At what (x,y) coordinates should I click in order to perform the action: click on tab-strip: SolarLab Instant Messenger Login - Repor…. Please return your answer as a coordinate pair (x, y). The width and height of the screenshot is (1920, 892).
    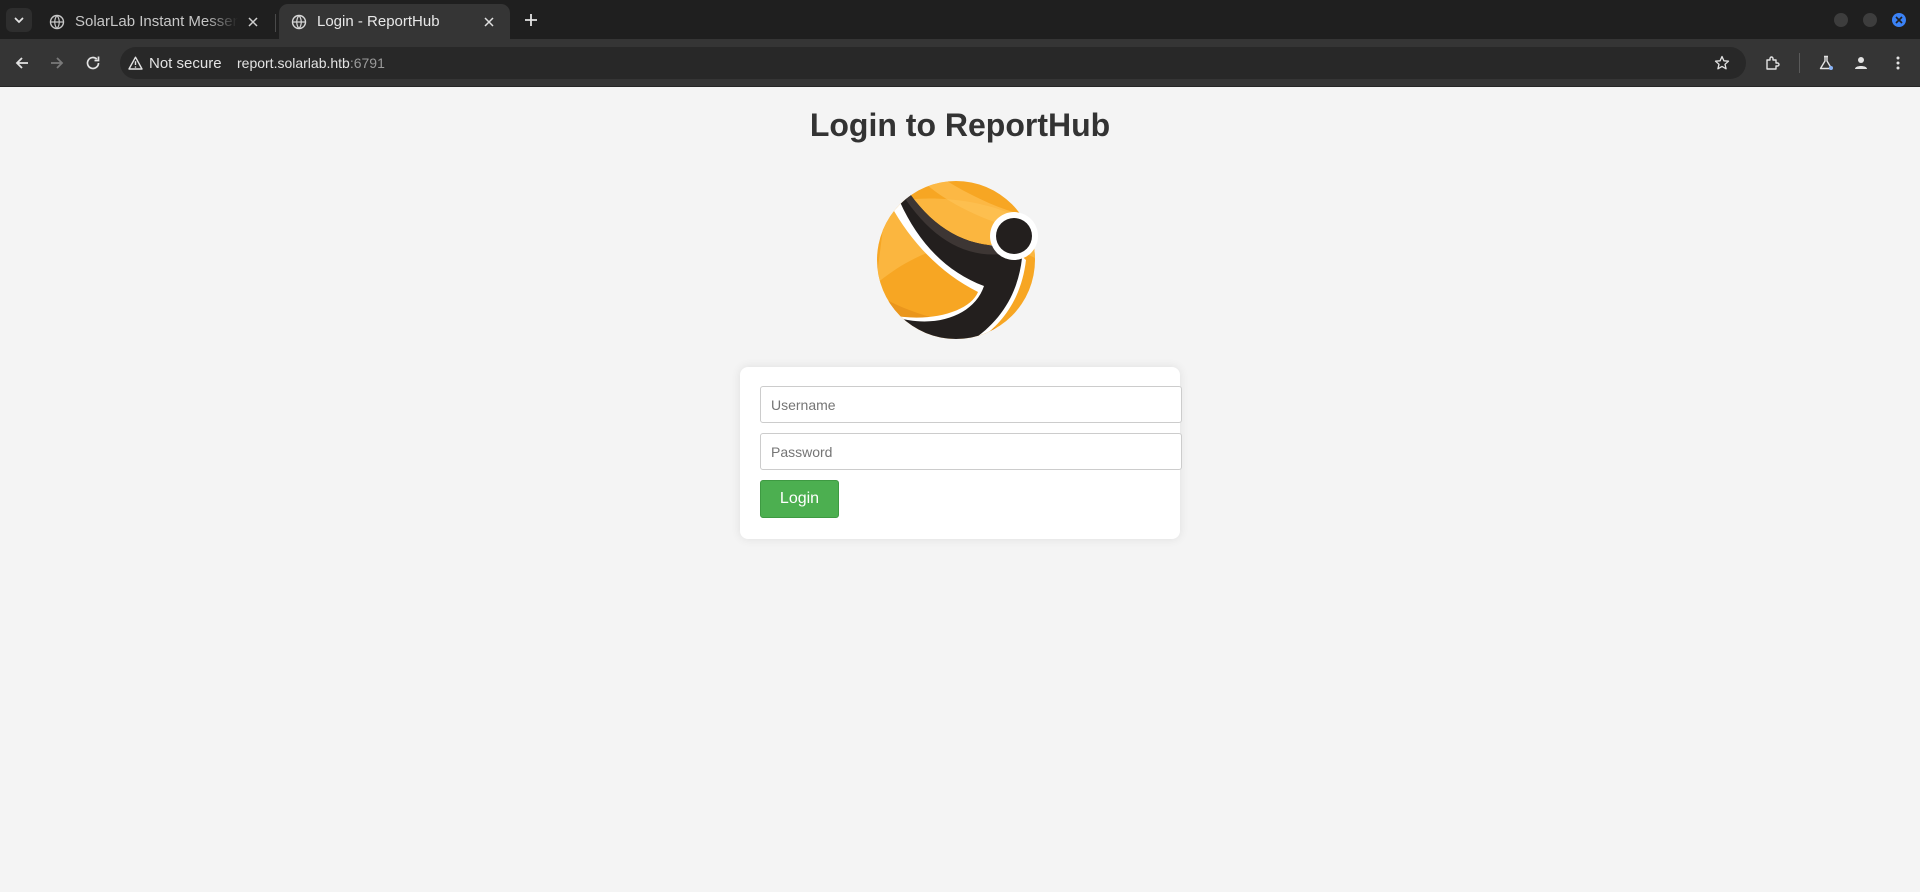
    Looking at the image, I should click on (960, 19).